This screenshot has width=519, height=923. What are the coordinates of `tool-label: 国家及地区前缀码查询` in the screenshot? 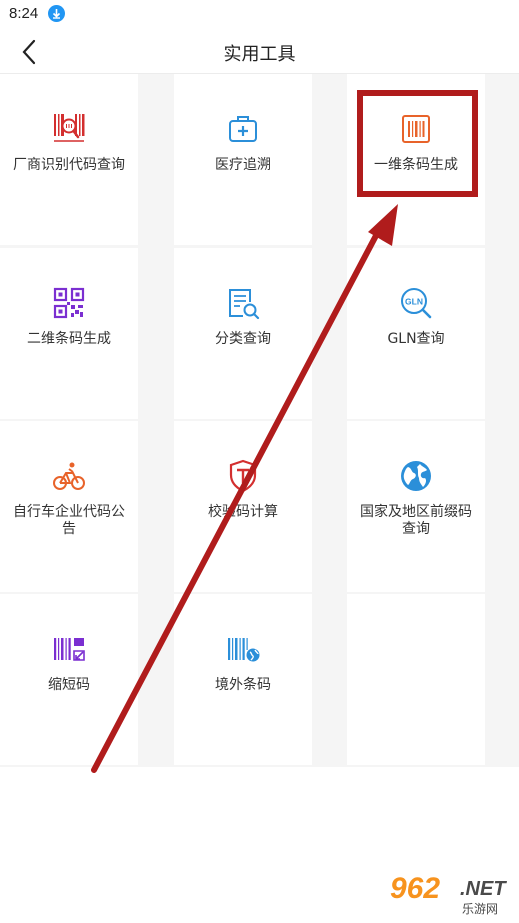 It's located at (416, 520).